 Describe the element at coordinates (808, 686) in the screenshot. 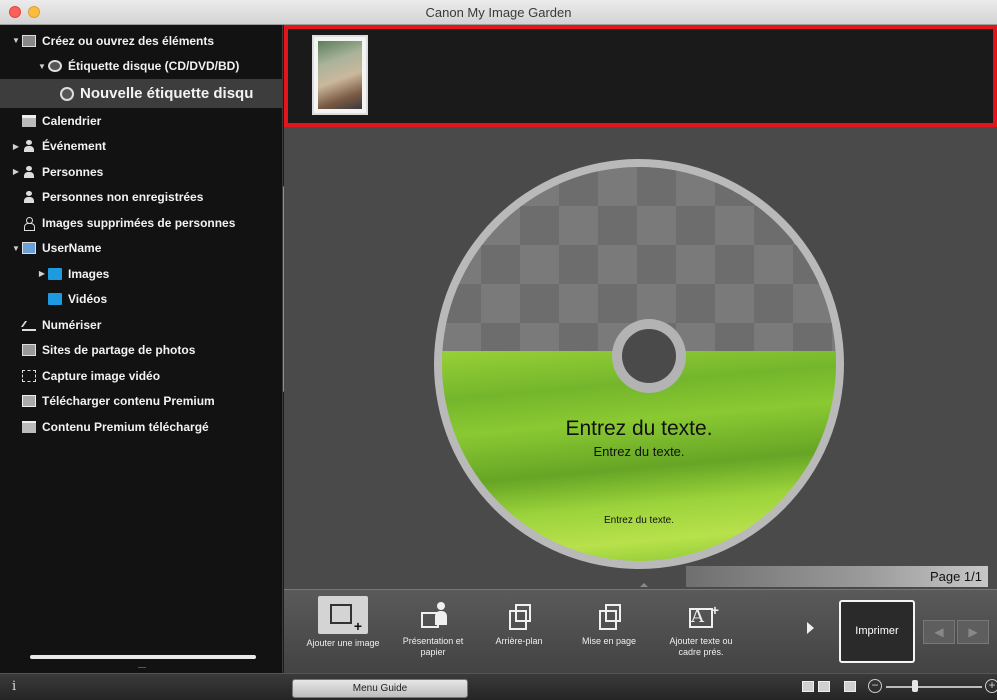

I see `detail-view-icon` at that location.